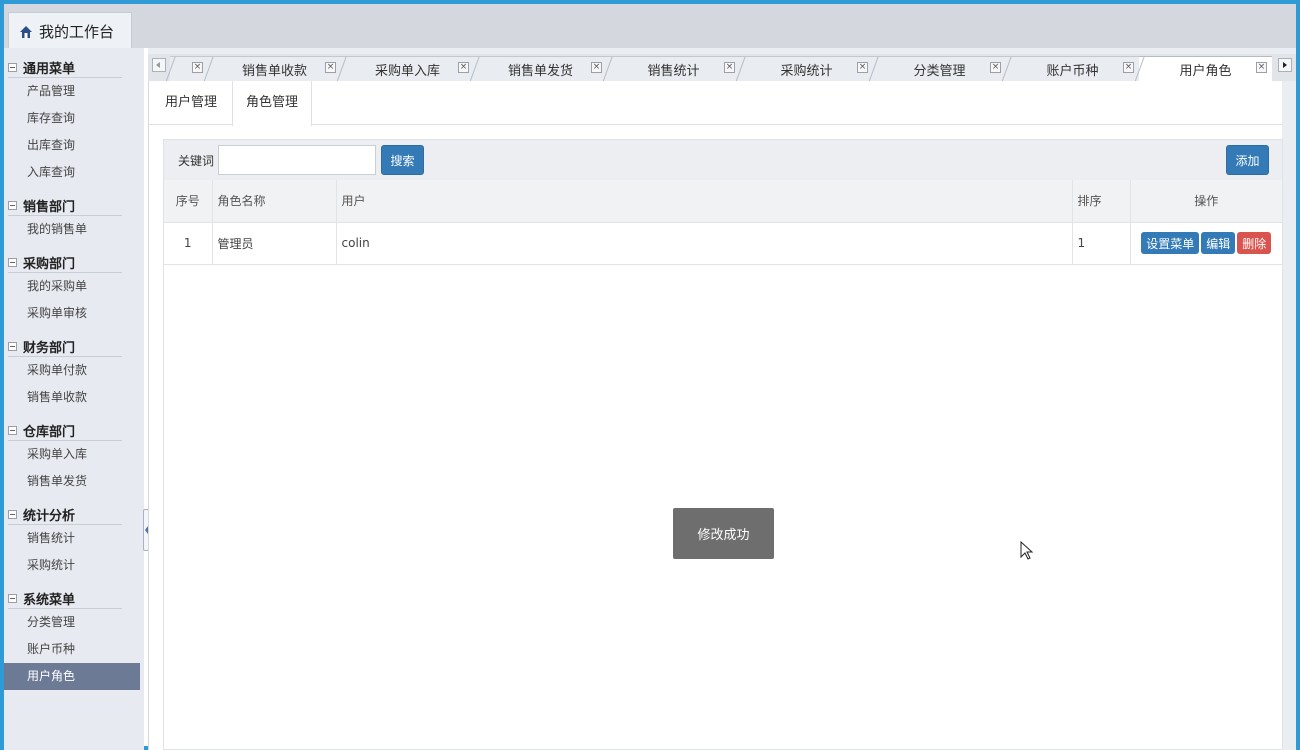 This screenshot has width=1300, height=750. I want to click on tab-scroll-left-icon, so click(159, 65).